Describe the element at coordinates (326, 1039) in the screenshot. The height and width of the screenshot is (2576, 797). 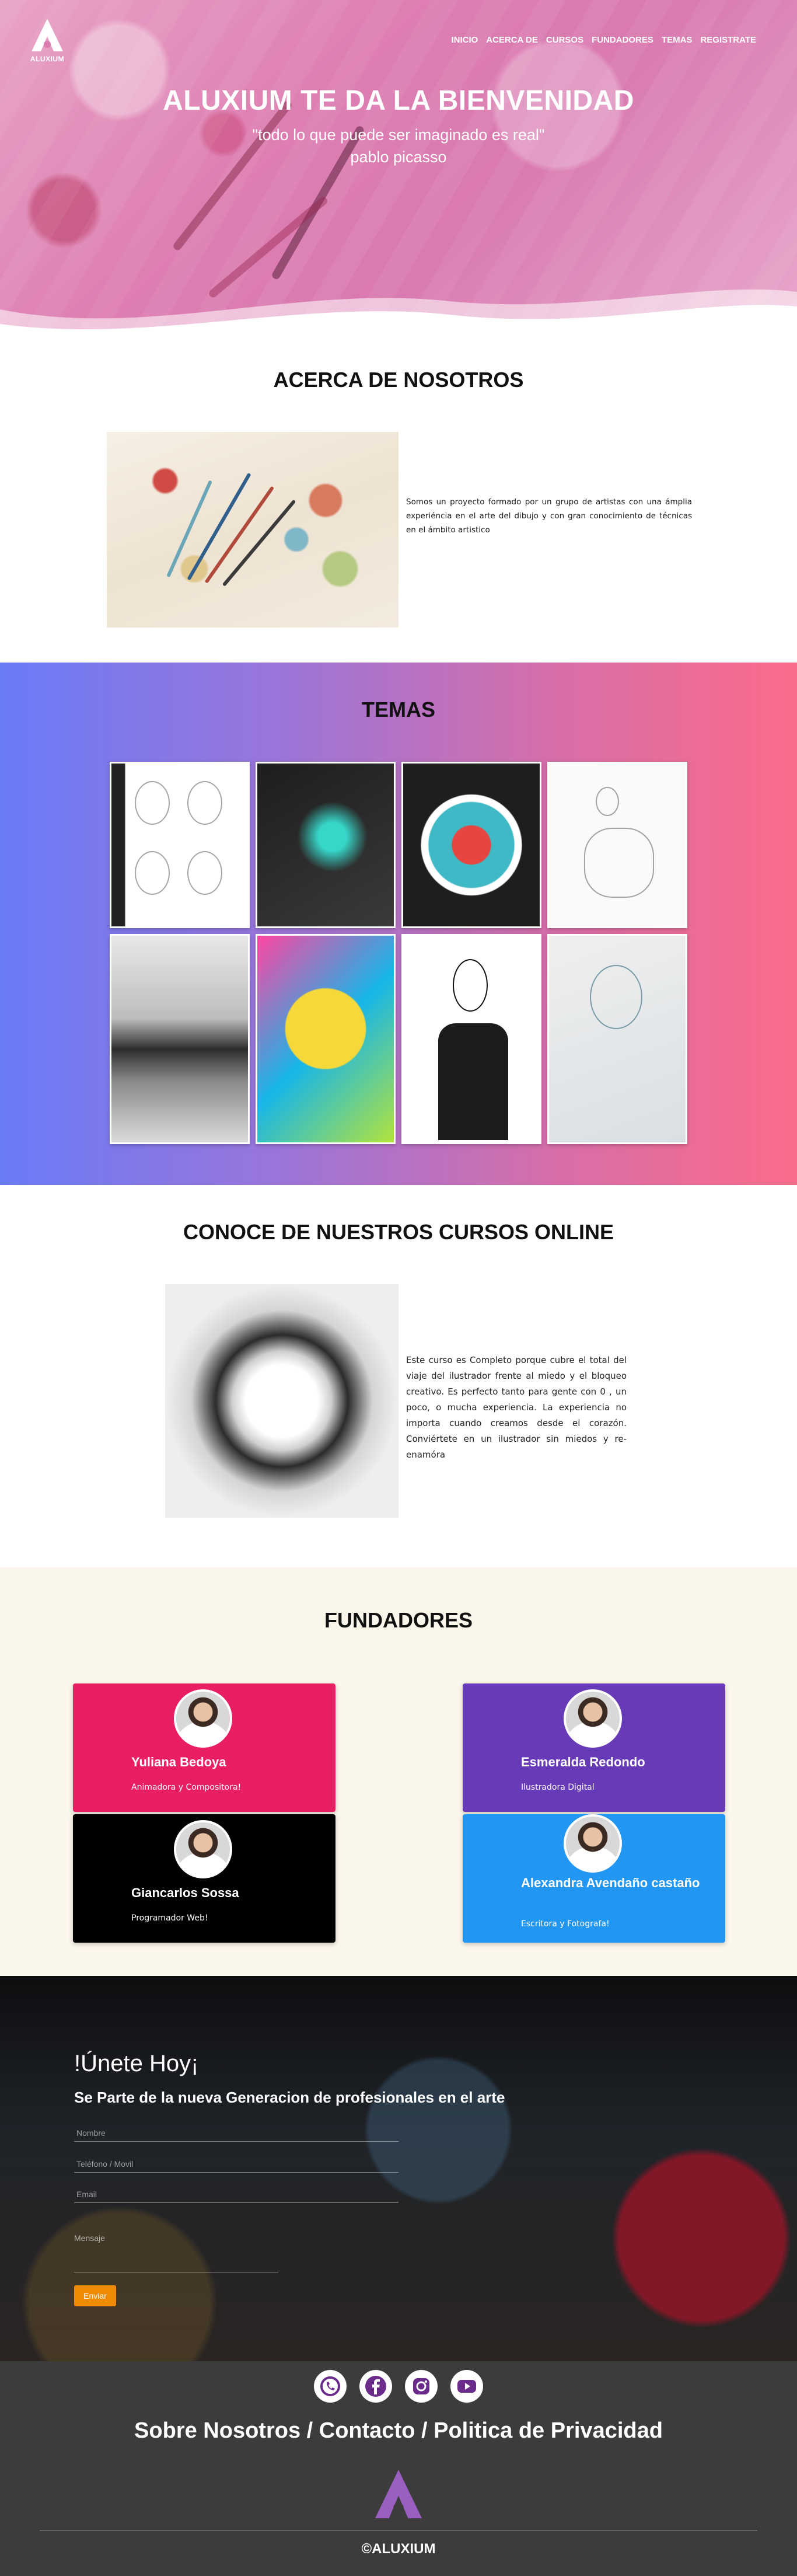
I see `spongebob-image` at that location.